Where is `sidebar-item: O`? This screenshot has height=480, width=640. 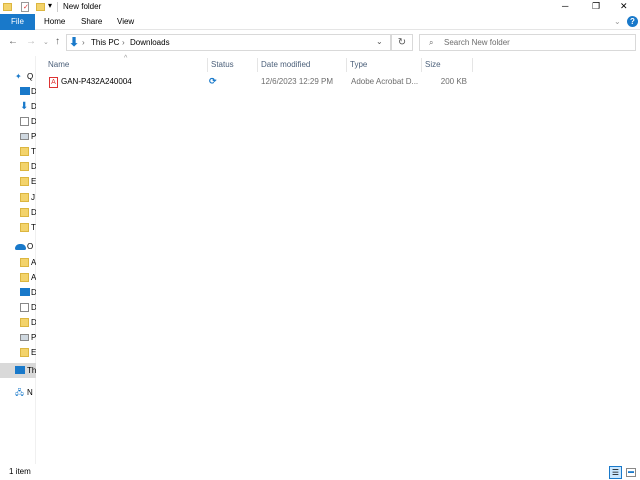
sidebar-item: O is located at coordinates (18, 246).